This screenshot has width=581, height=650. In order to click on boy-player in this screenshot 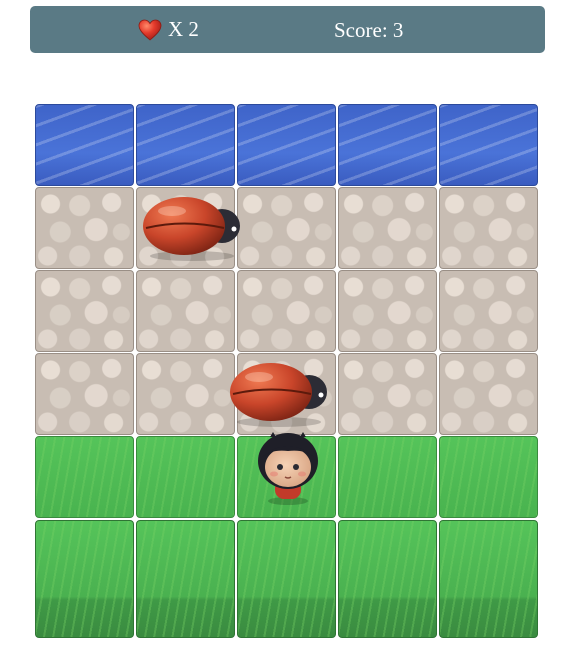, I will do `click(288, 470)`.